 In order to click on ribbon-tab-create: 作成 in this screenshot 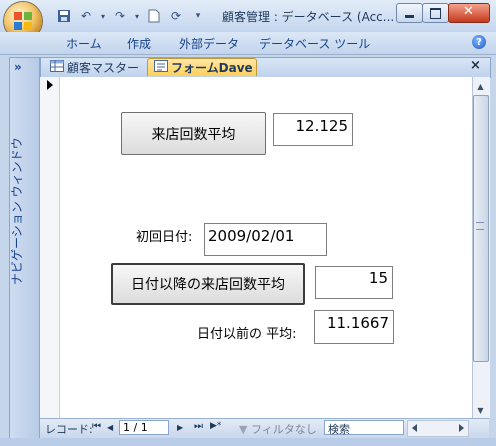, I will do `click(139, 43)`.